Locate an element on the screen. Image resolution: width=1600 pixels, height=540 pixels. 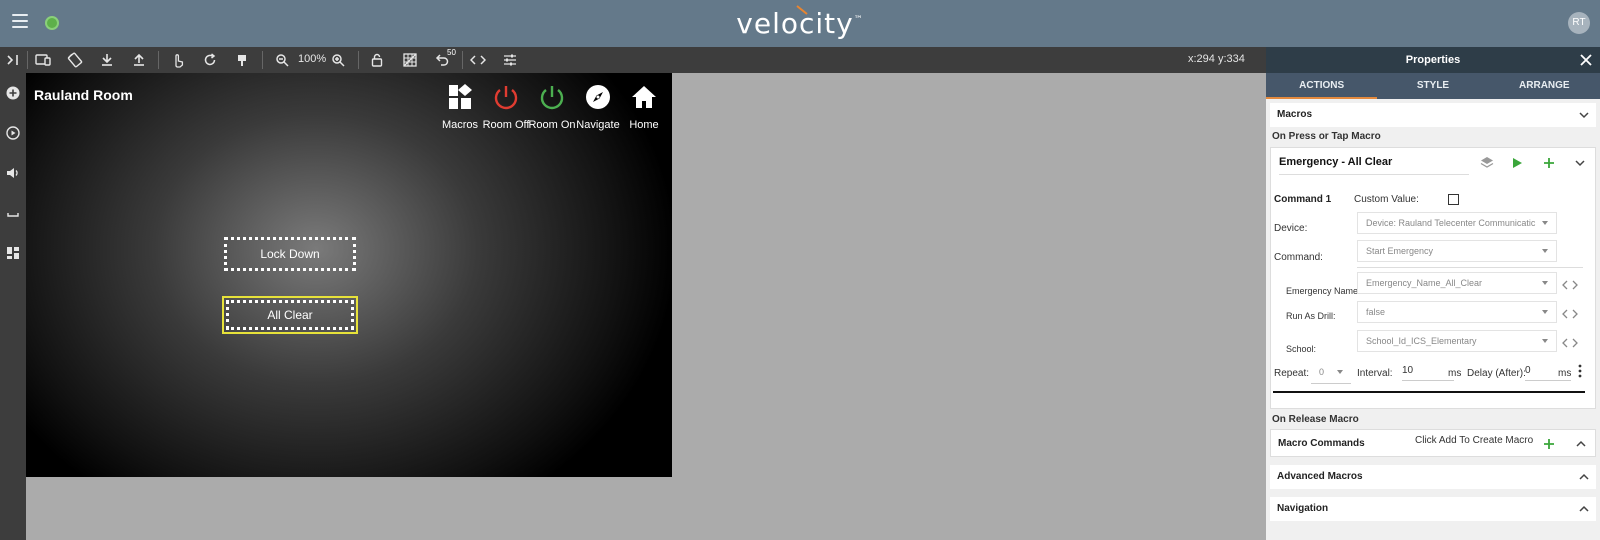
advanced-macros-header: Advanced Macros is located at coordinates (1433, 477).